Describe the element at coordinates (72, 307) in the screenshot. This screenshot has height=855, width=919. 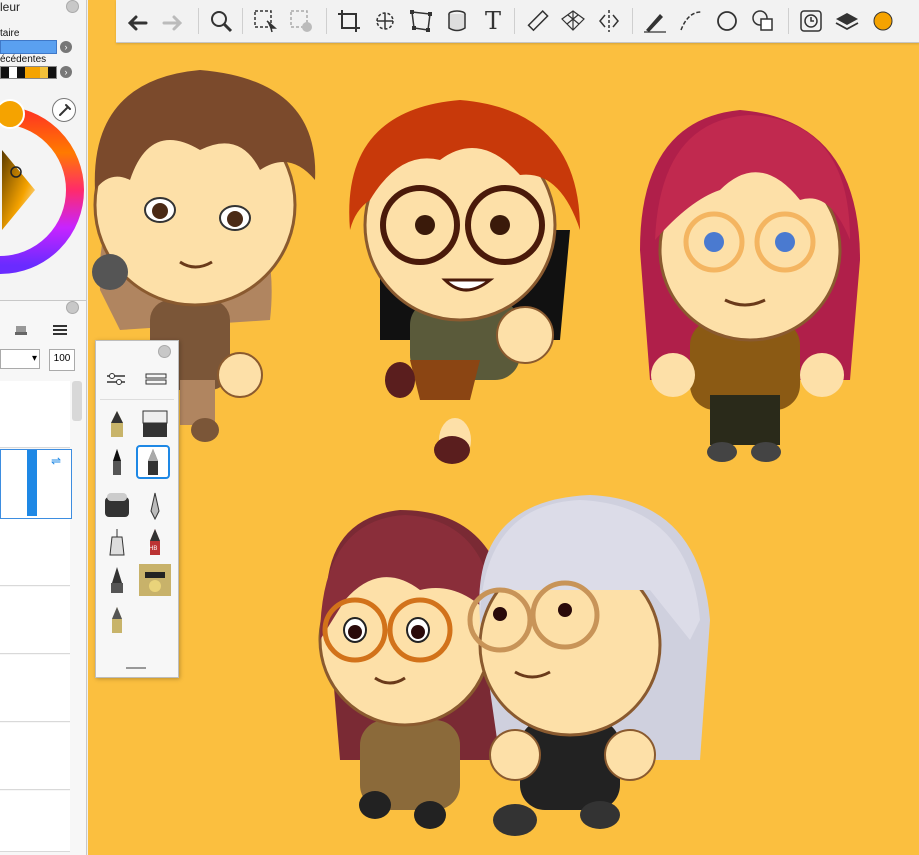
I see `layers-panel-close-button` at that location.